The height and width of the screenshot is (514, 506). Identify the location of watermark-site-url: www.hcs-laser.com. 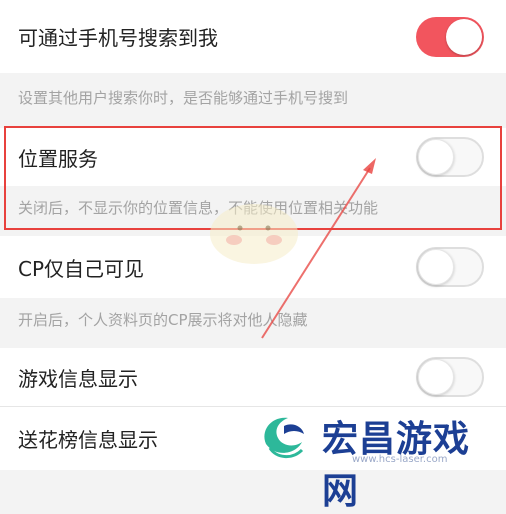
(400, 459).